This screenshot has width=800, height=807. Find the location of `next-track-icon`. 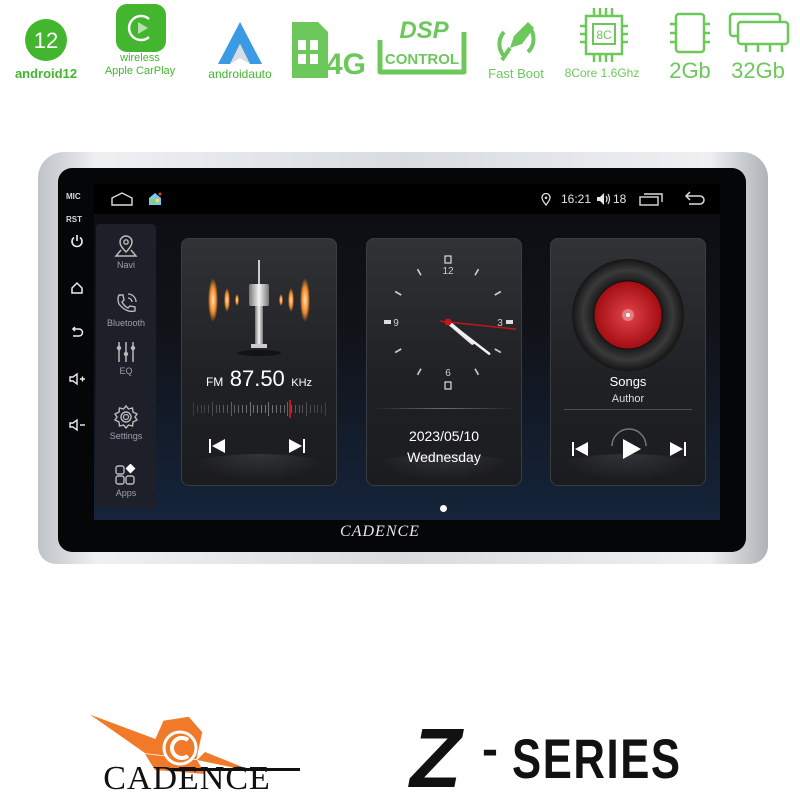

next-track-icon is located at coordinates (678, 449).